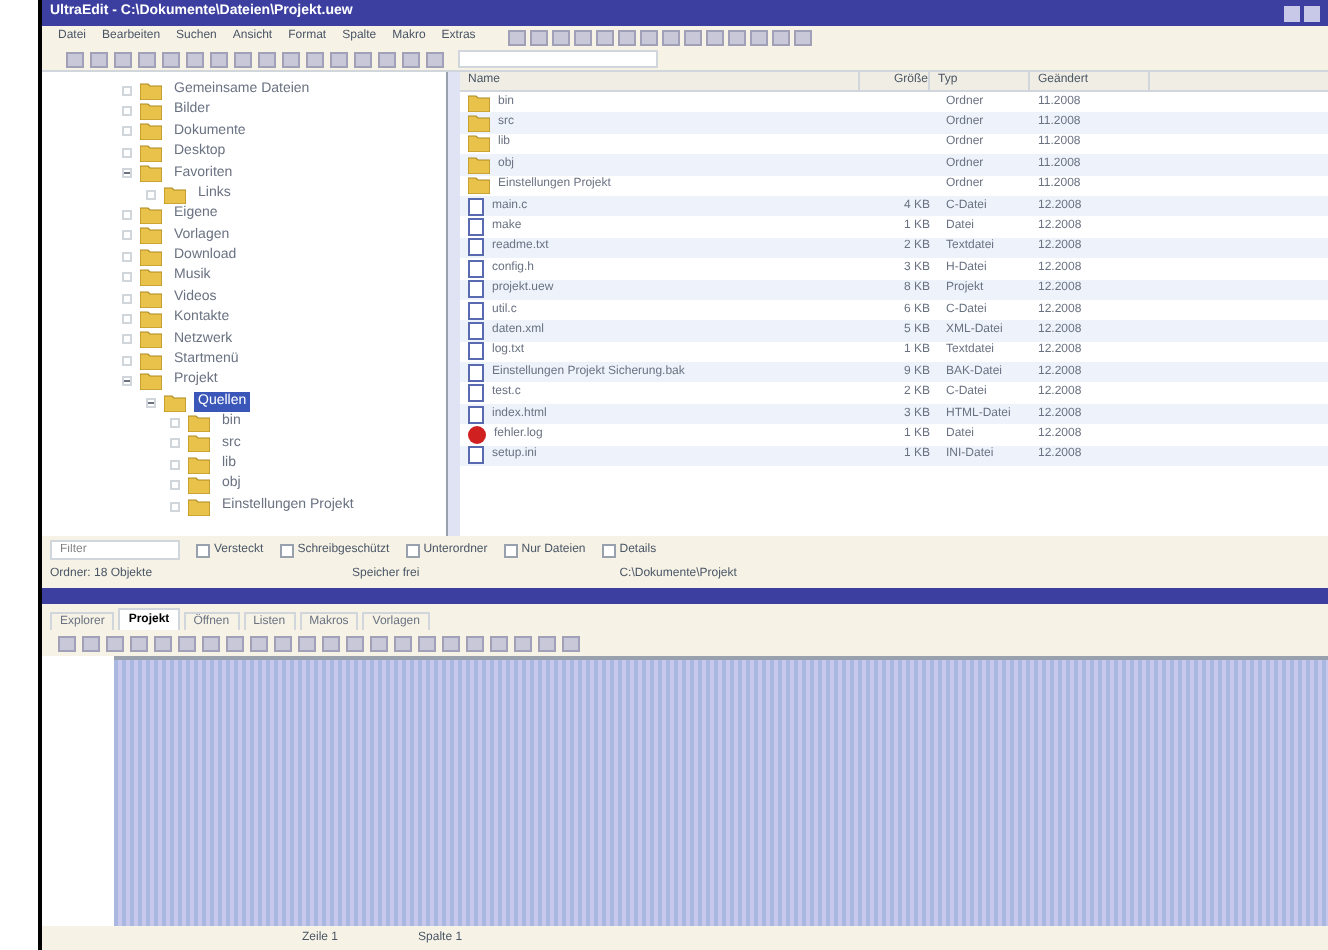 The width and height of the screenshot is (1328, 950). Describe the element at coordinates (1312, 13) in the screenshot. I see `close-button` at that location.